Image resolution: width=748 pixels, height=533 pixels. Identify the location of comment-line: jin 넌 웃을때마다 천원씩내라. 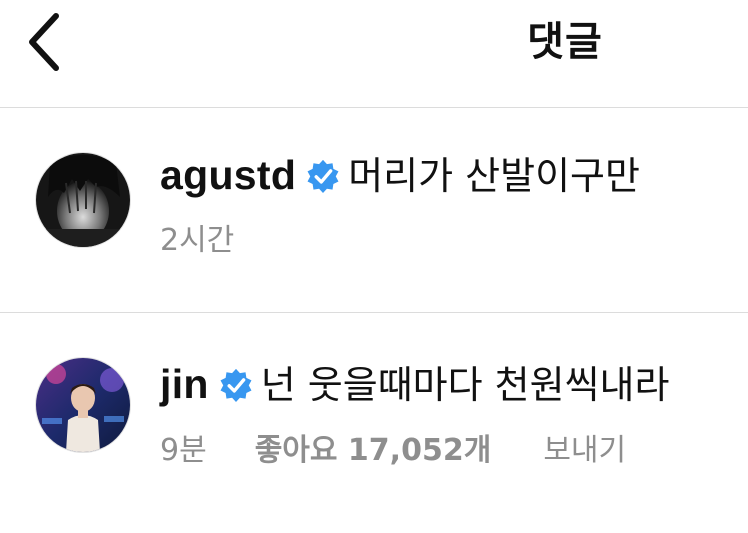
(414, 384).